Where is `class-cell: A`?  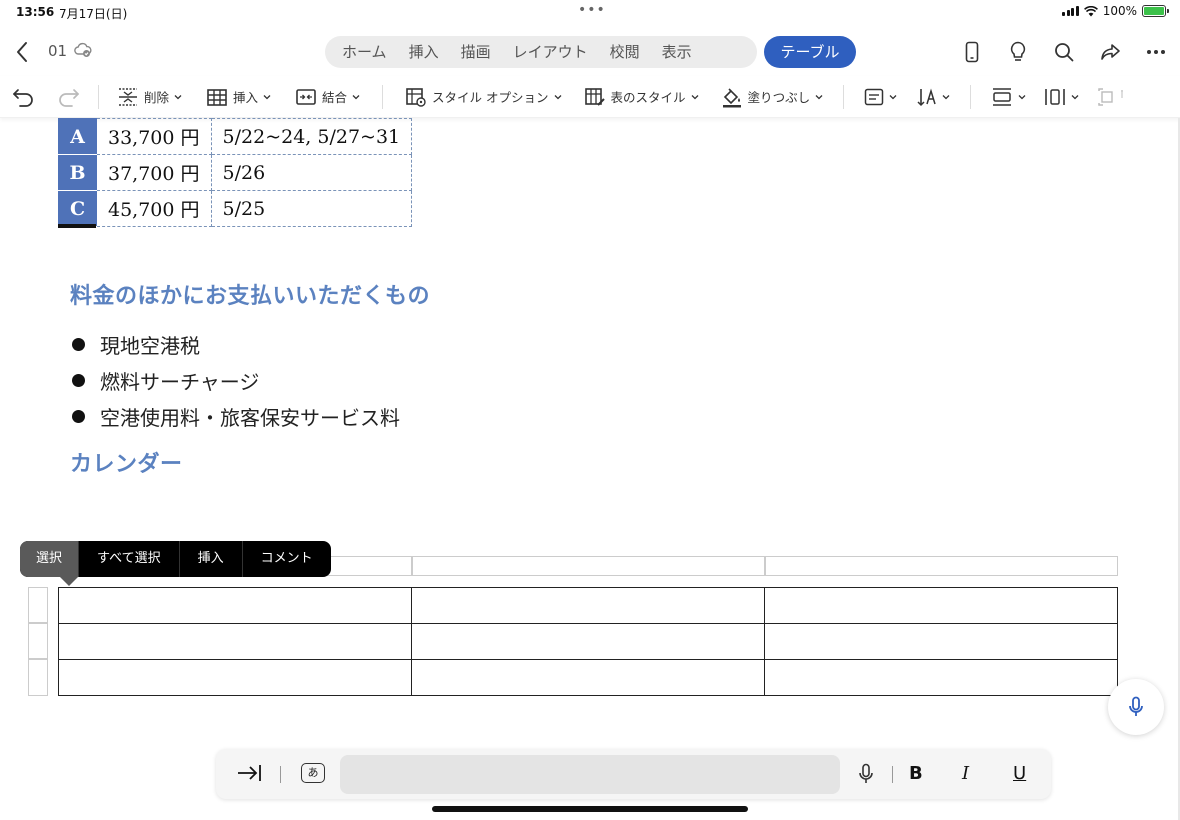
class-cell: A is located at coordinates (77, 136).